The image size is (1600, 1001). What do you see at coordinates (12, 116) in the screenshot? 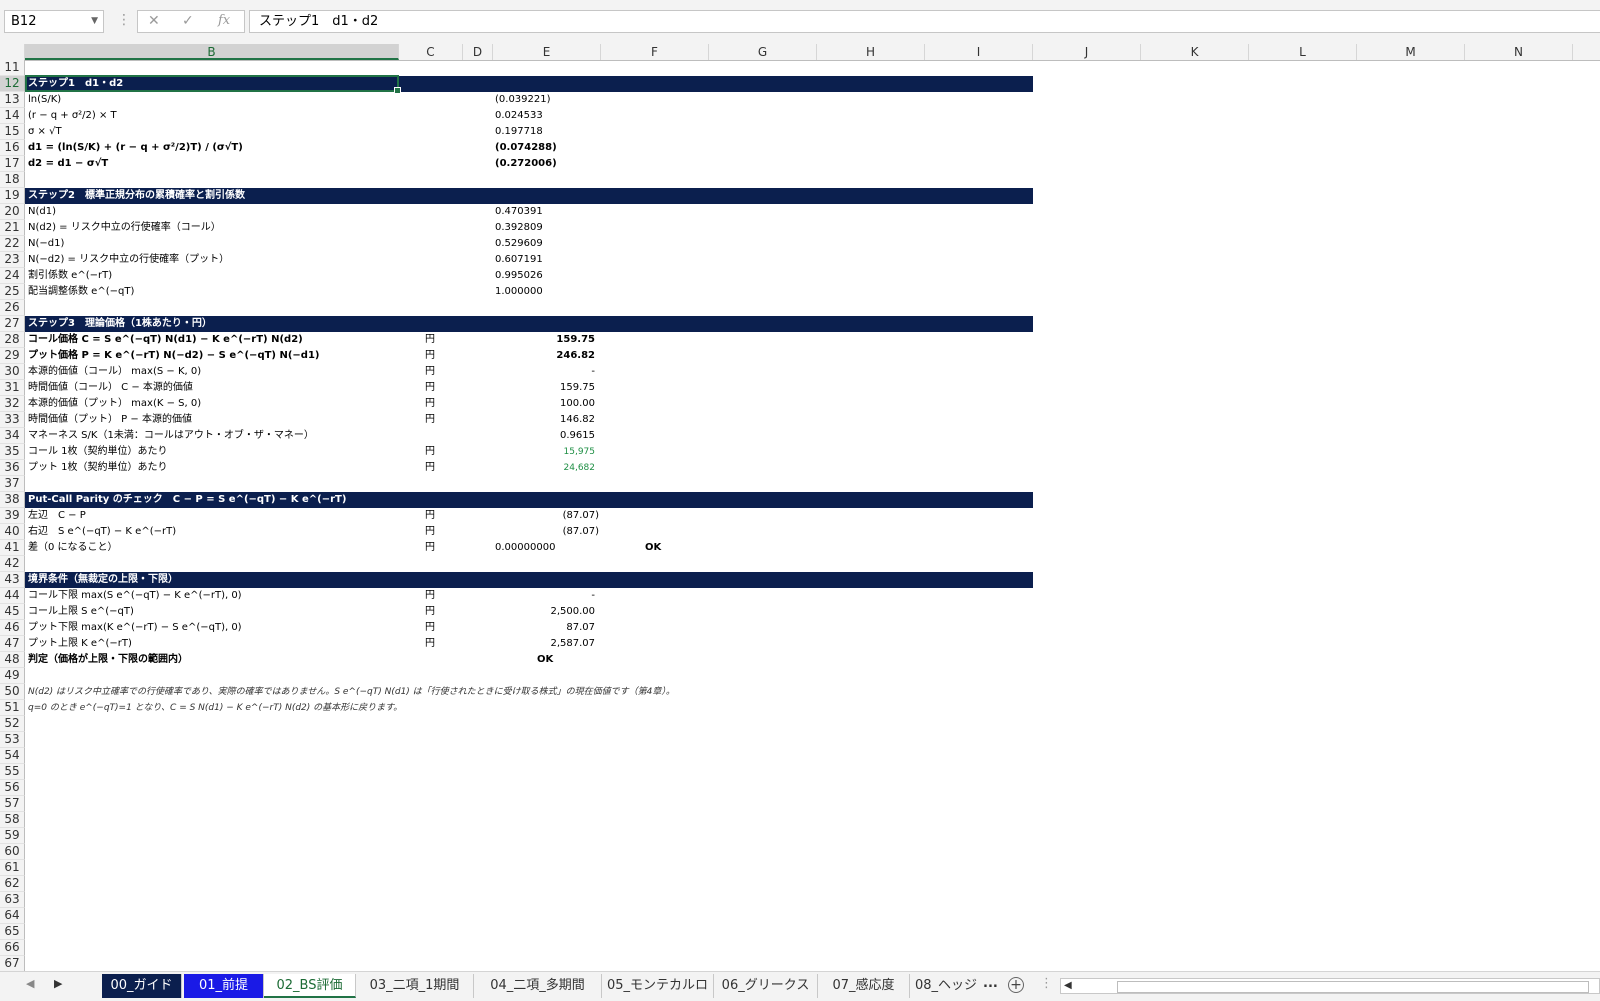
I see `row-header: 14` at bounding box center [12, 116].